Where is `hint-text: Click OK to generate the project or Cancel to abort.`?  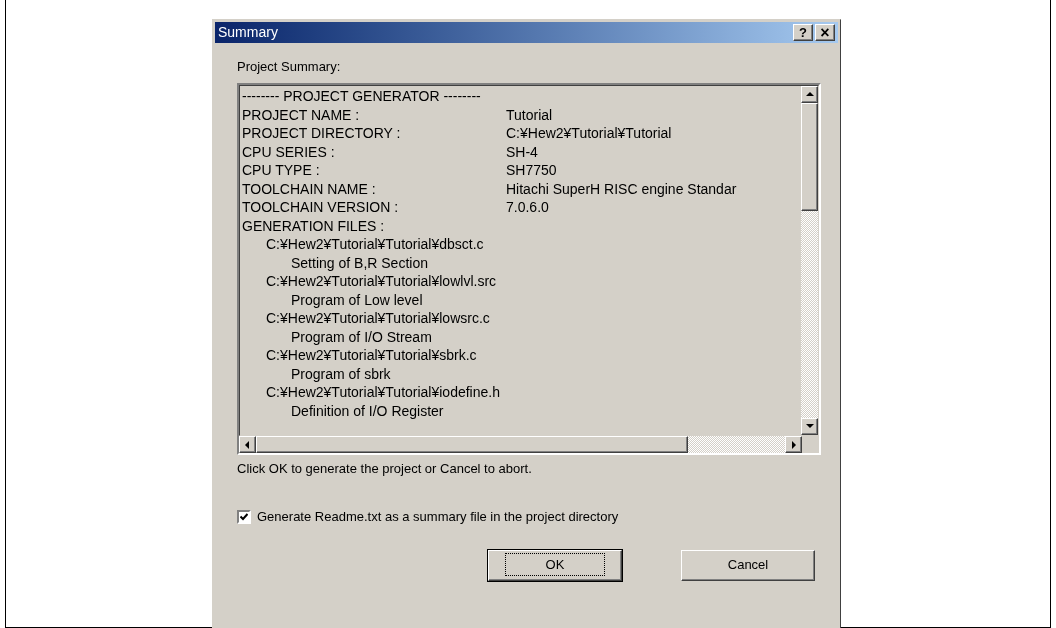
hint-text: Click OK to generate the project or Cancel to abort. is located at coordinates (385, 468).